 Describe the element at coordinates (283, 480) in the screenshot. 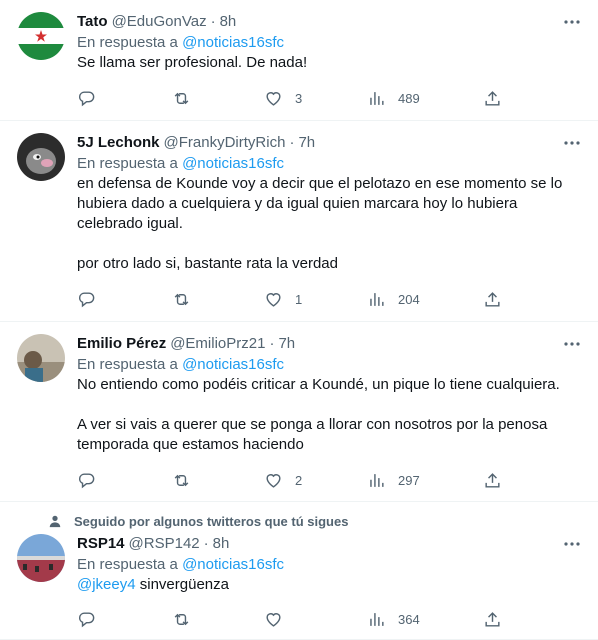

I see `like-button: 2` at that location.